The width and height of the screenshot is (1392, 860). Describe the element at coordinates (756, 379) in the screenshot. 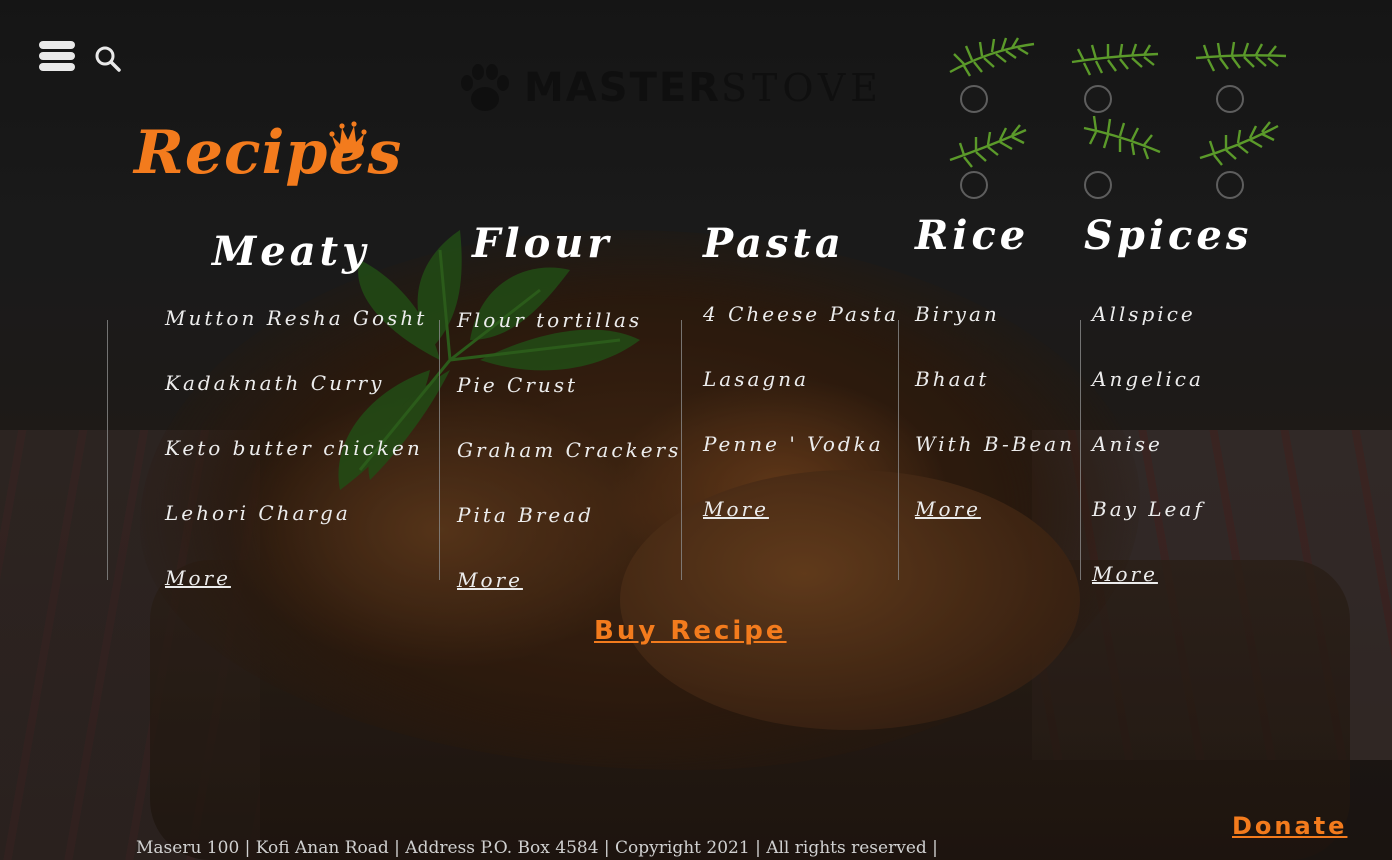

I see `recipe-link: Lasagna` at that location.